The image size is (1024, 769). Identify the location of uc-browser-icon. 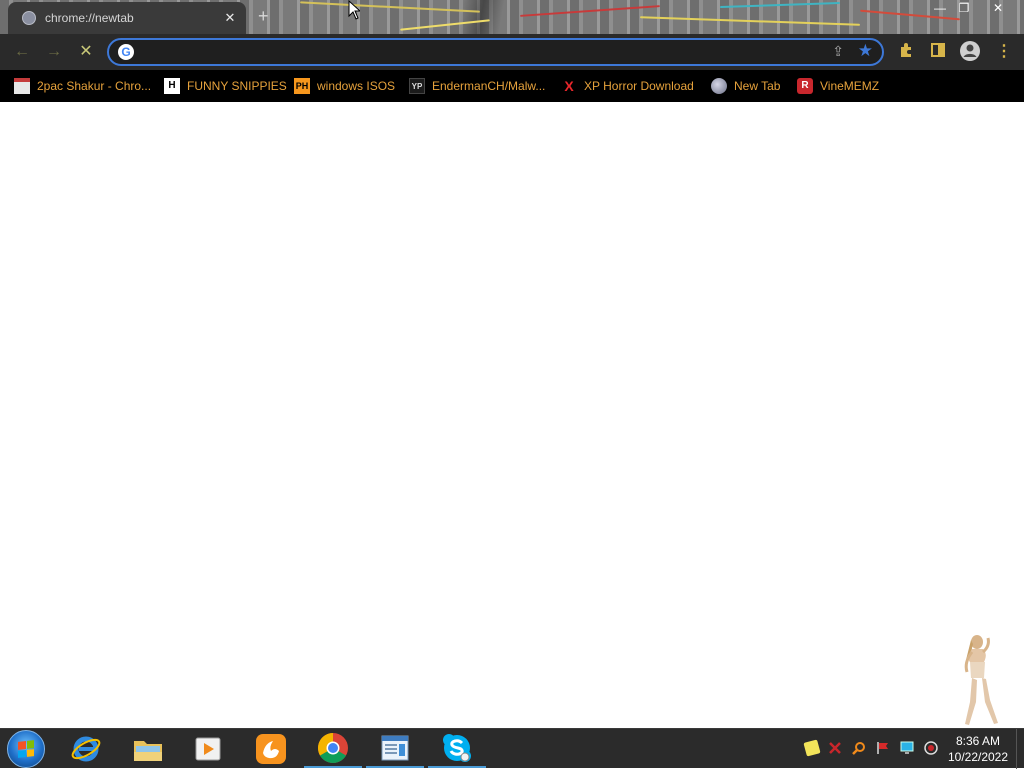
(271, 749).